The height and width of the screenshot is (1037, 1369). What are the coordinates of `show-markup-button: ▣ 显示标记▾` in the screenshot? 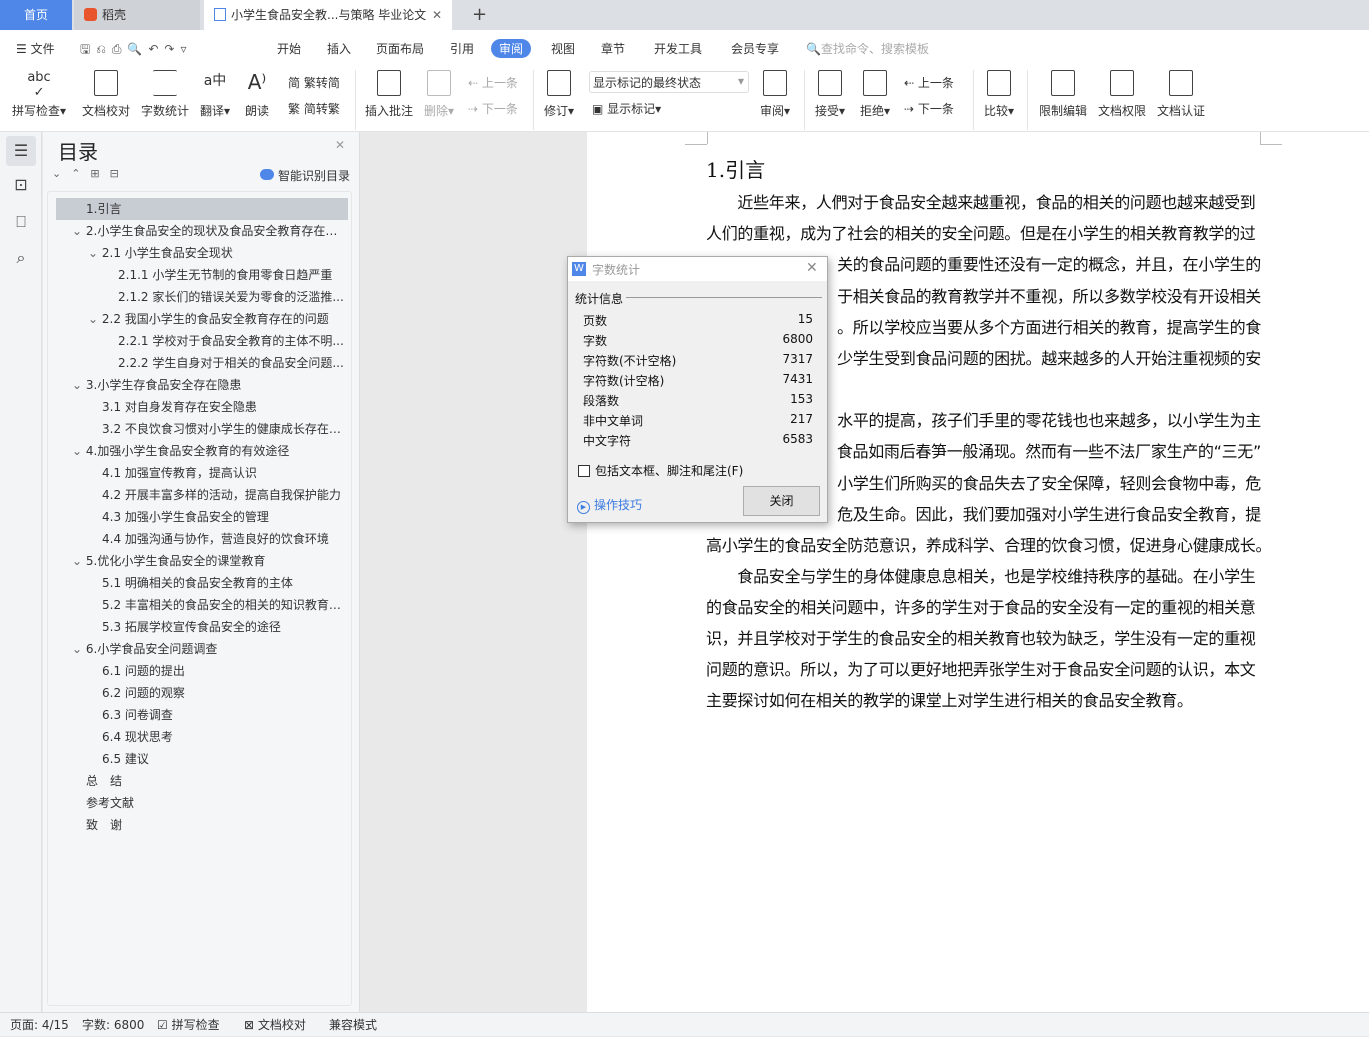 It's located at (626, 108).